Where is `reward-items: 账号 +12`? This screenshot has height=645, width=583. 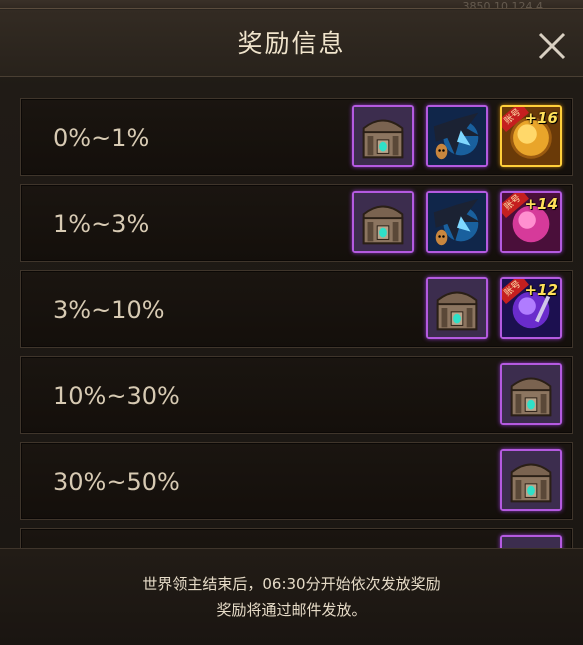
reward-items: 账号 +12 is located at coordinates (494, 308).